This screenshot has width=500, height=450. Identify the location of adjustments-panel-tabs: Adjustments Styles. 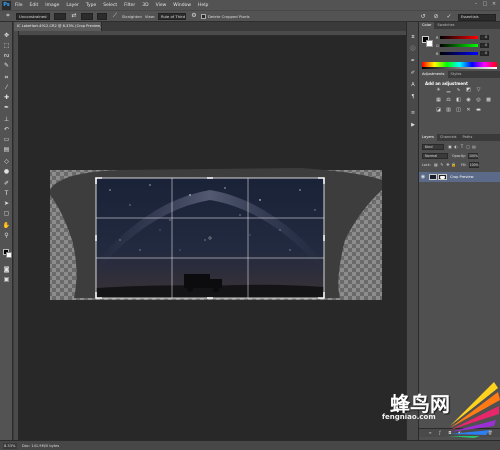
(459, 74).